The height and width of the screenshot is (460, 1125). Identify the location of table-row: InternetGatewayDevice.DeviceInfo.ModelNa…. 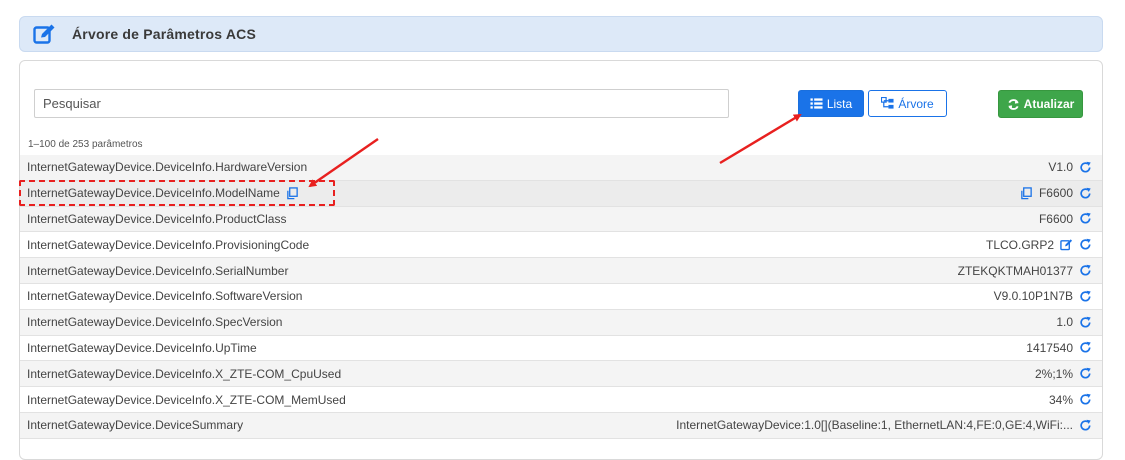
(561, 193).